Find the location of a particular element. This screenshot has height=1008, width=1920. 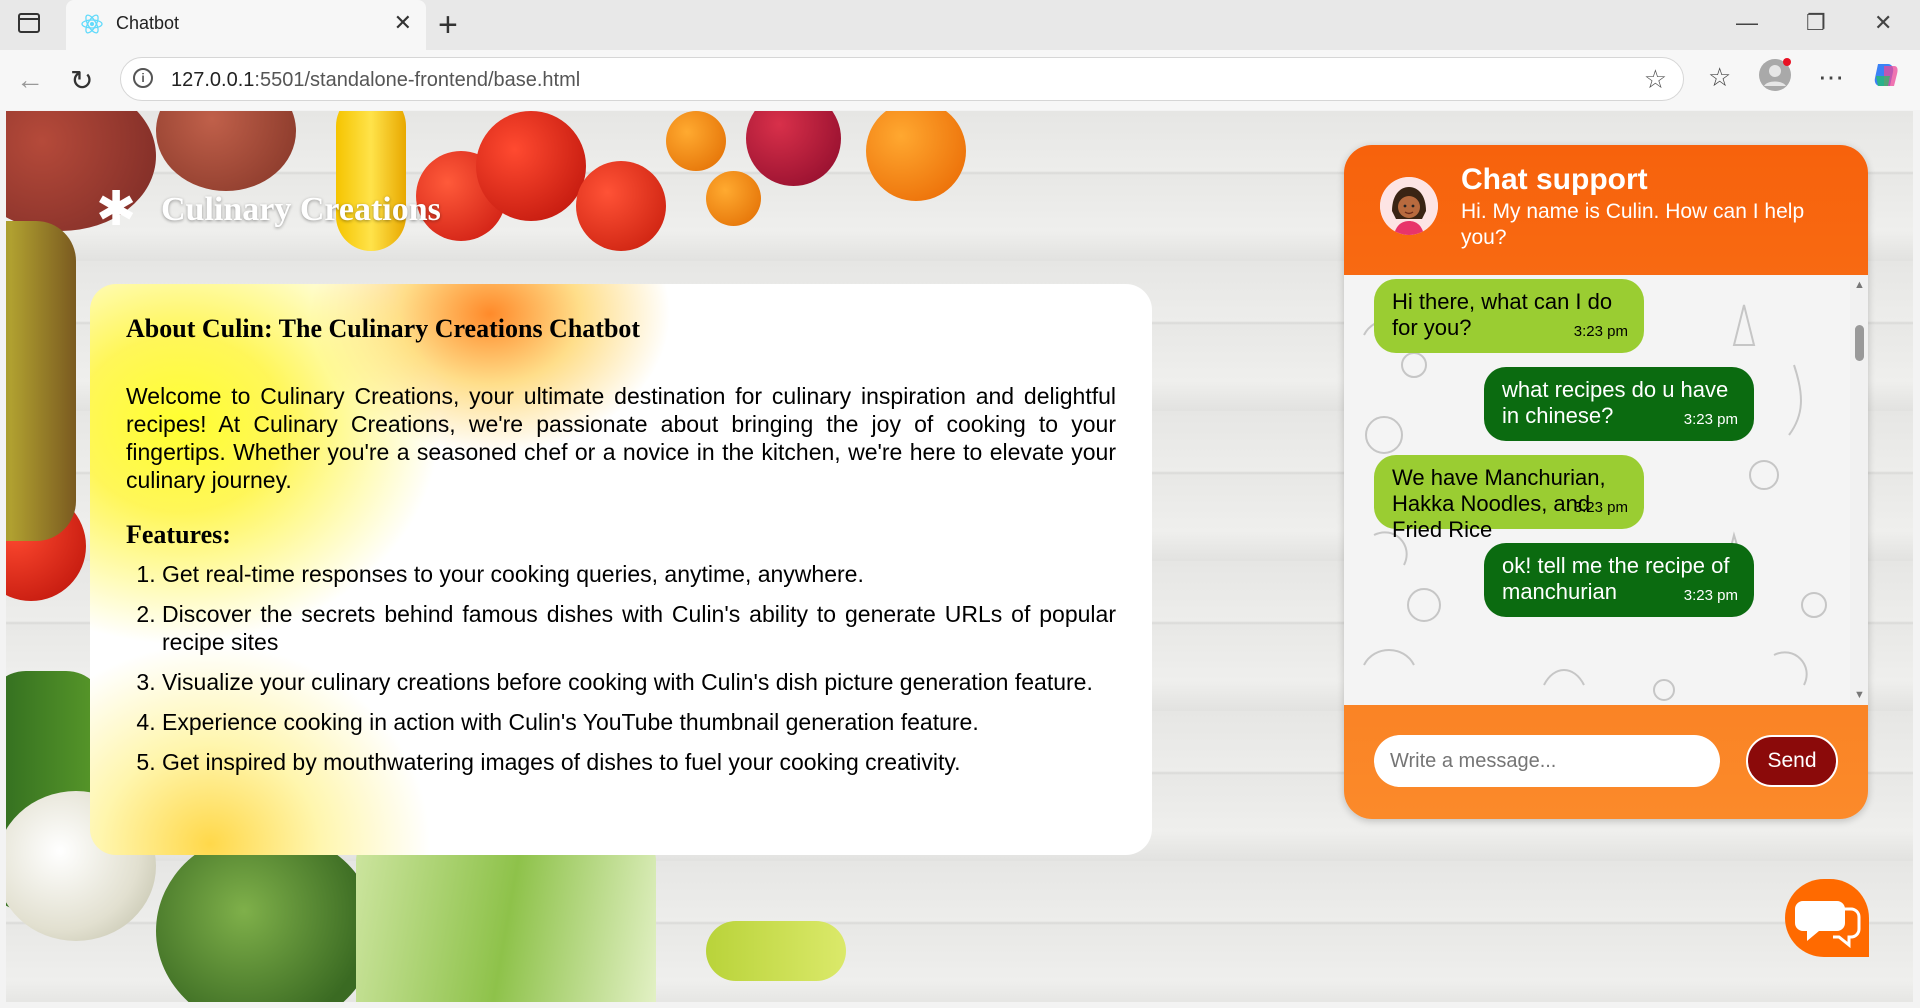

minimize-button: — is located at coordinates (1747, 23).